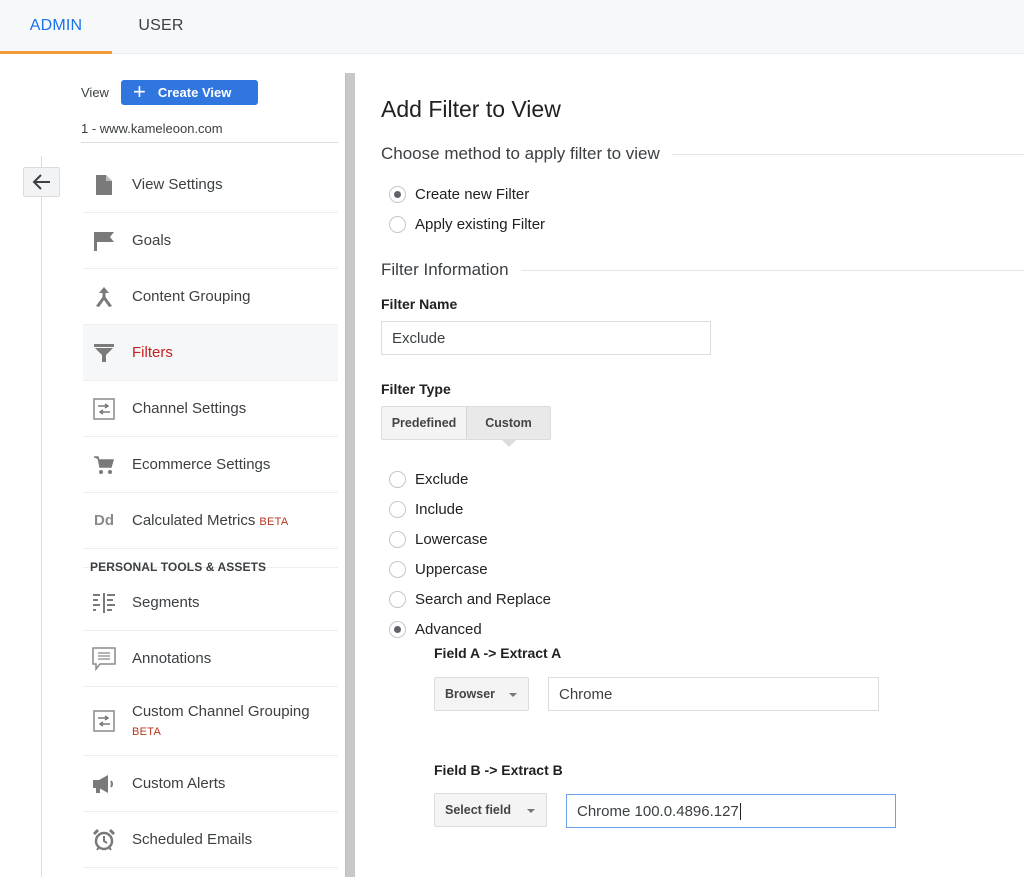 Image resolution: width=1024 pixels, height=877 pixels. What do you see at coordinates (210, 241) in the screenshot?
I see `nav-item-goals: Goals` at bounding box center [210, 241].